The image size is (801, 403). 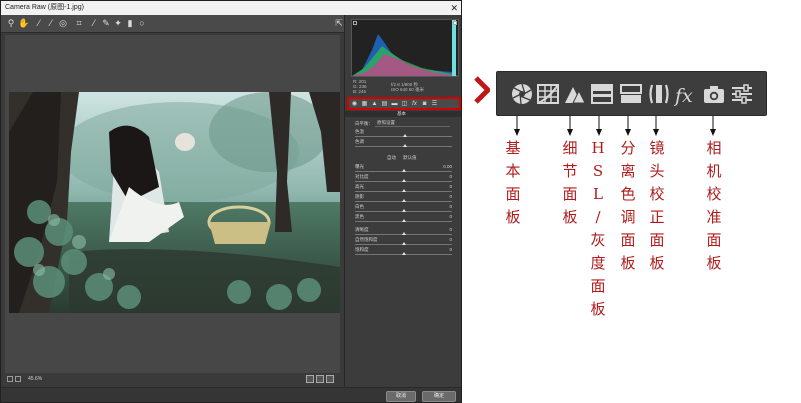 I want to click on adjustment-brush-icon: ▮, so click(x=130, y=23).